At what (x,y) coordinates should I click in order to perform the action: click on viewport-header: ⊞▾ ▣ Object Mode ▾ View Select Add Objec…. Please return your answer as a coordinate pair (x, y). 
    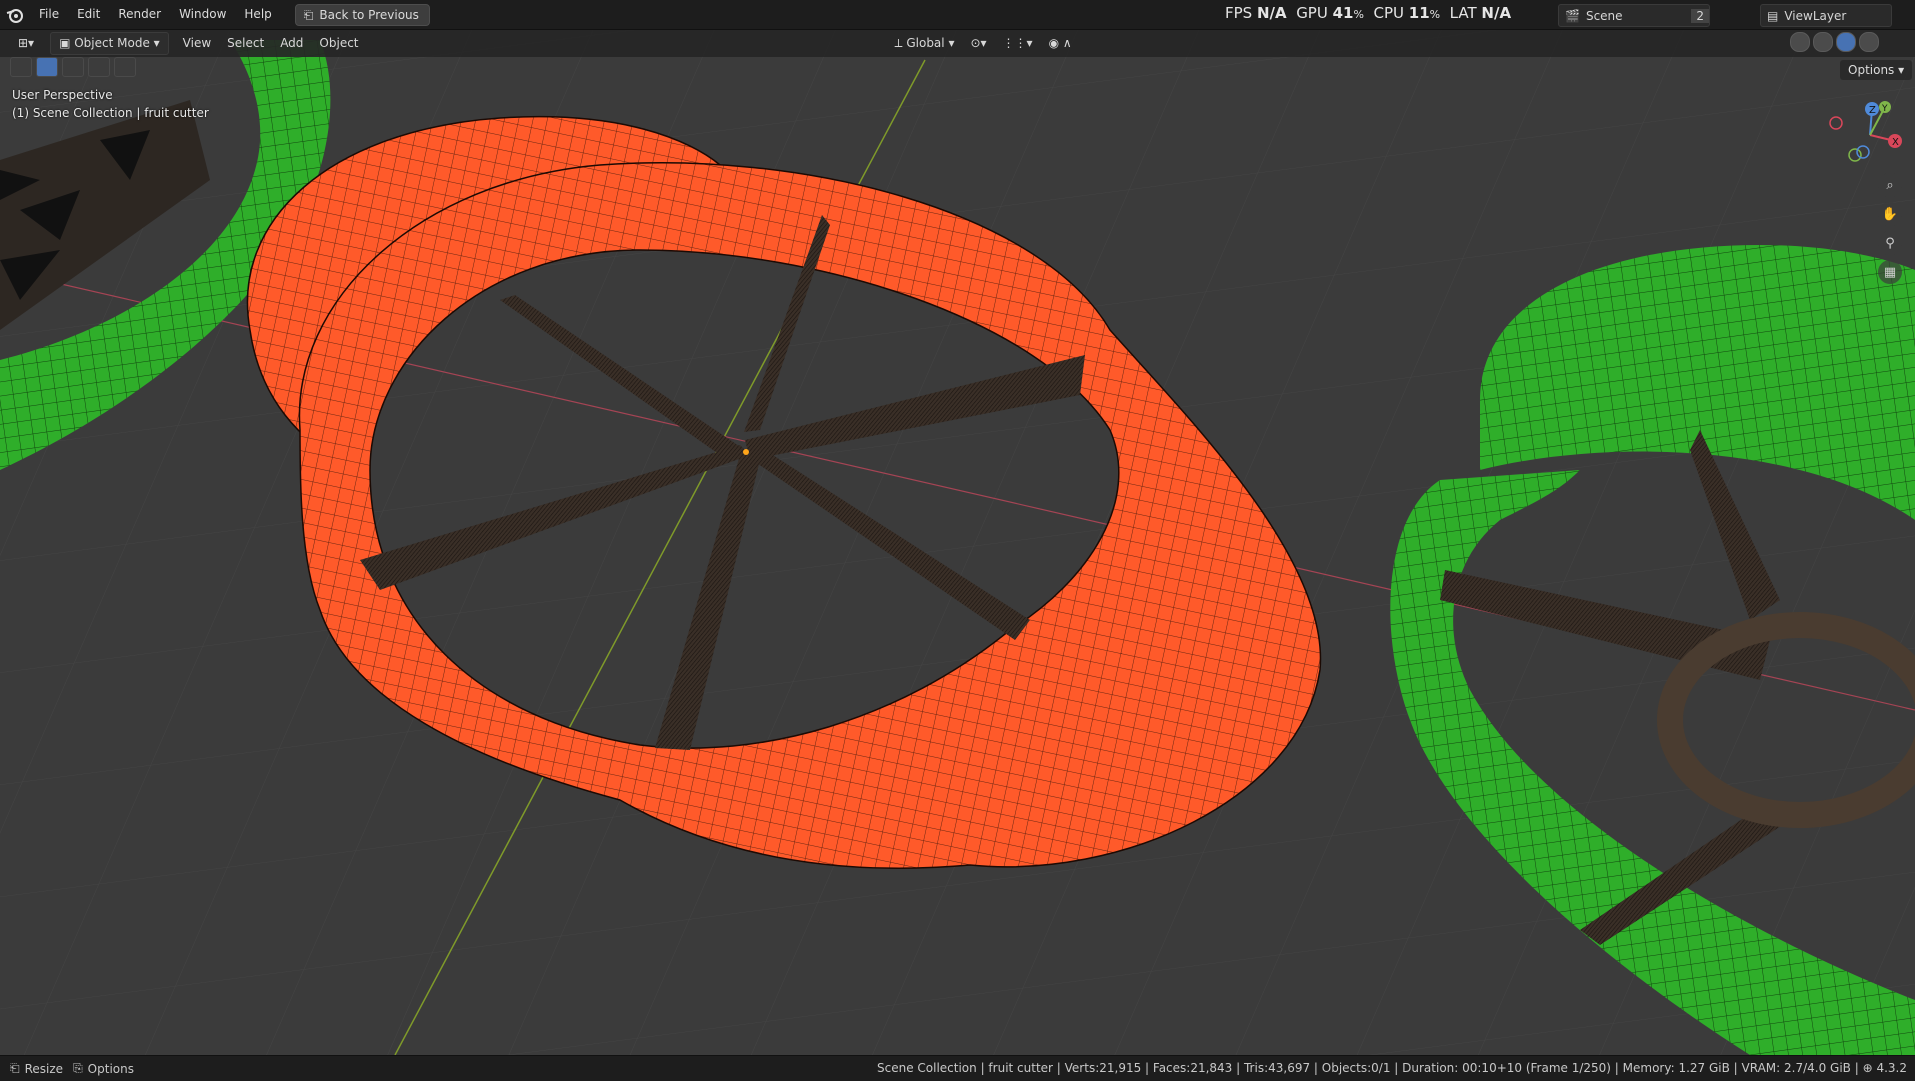
    Looking at the image, I should click on (957, 43).